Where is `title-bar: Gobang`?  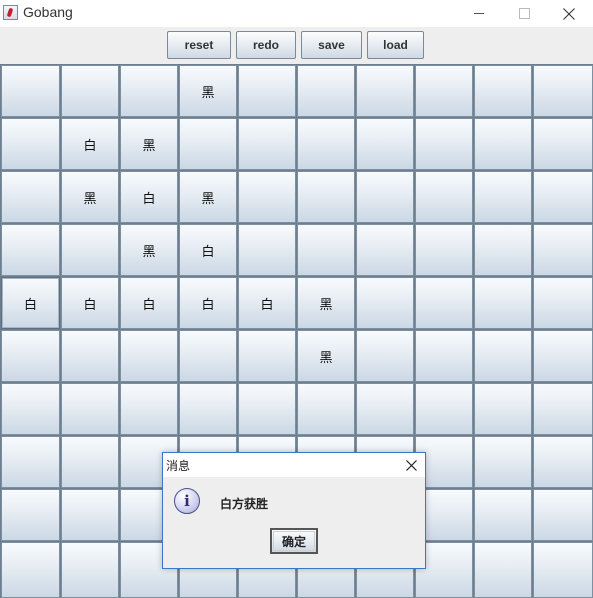 title-bar: Gobang is located at coordinates (296, 13).